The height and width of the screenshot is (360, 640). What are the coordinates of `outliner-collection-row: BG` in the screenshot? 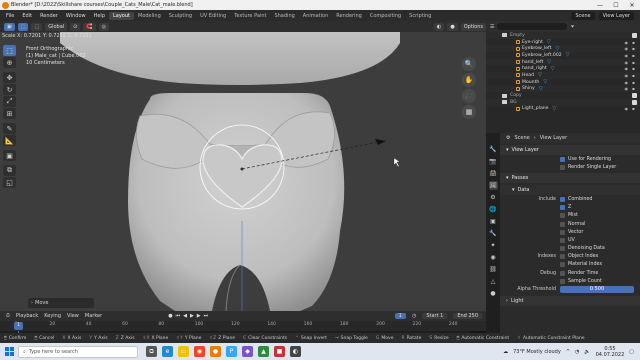 It's located at (563, 102).